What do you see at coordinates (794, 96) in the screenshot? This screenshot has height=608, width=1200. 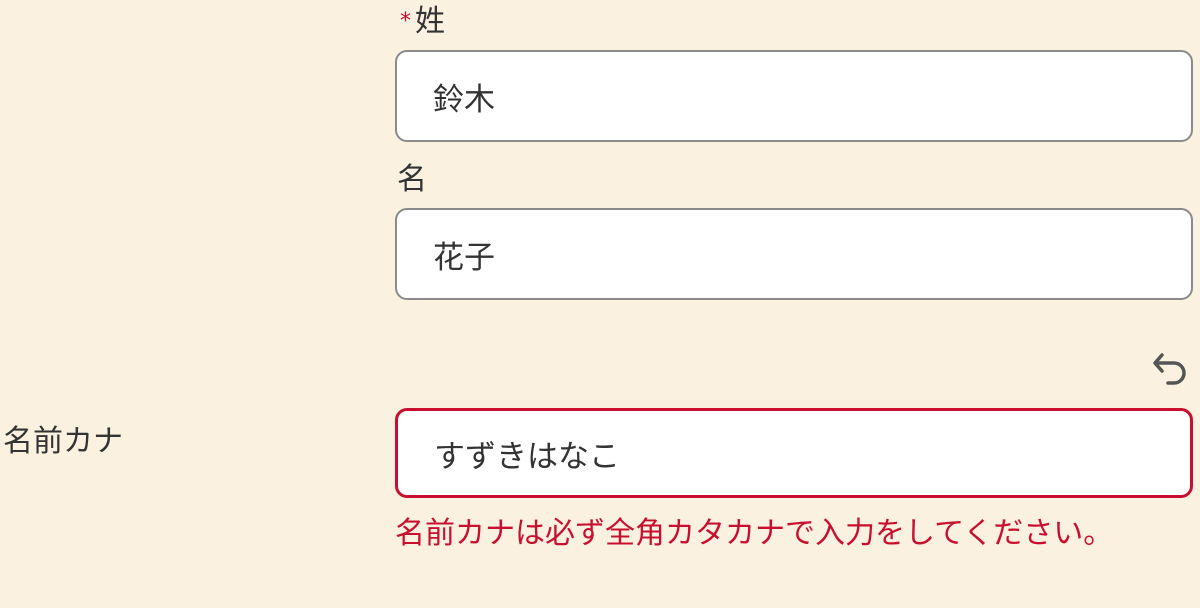 I see `last-name-input` at bounding box center [794, 96].